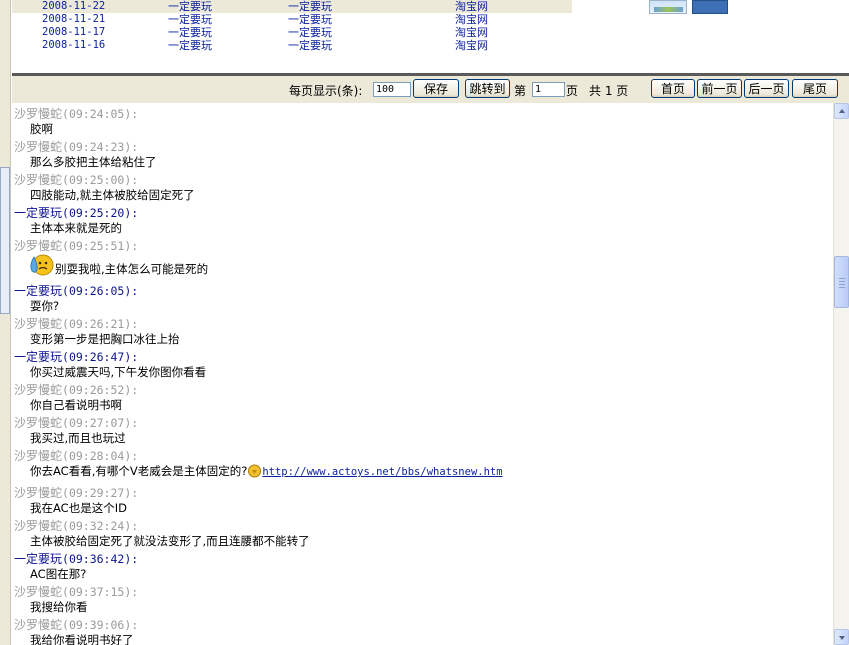 This screenshot has width=849, height=645. What do you see at coordinates (841, 637) in the screenshot?
I see `scroll-down-button` at bounding box center [841, 637].